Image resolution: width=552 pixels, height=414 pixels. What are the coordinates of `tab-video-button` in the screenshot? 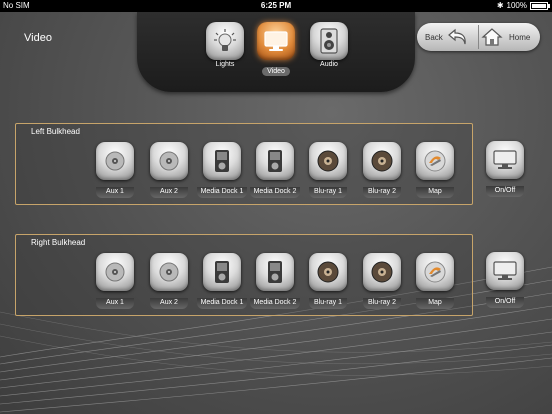 It's located at (276, 41).